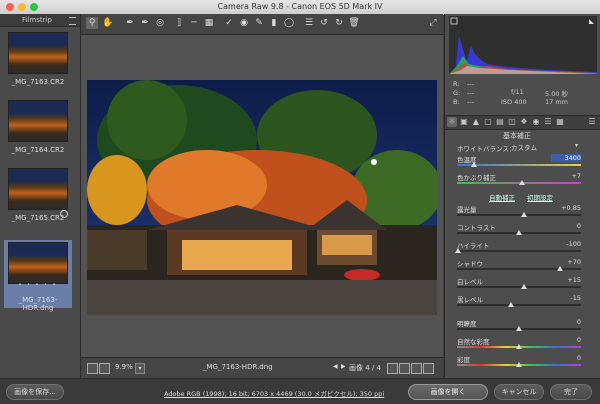 The image size is (600, 404). What do you see at coordinates (457, 93) in the screenshot?
I see `g-label: G:` at bounding box center [457, 93].